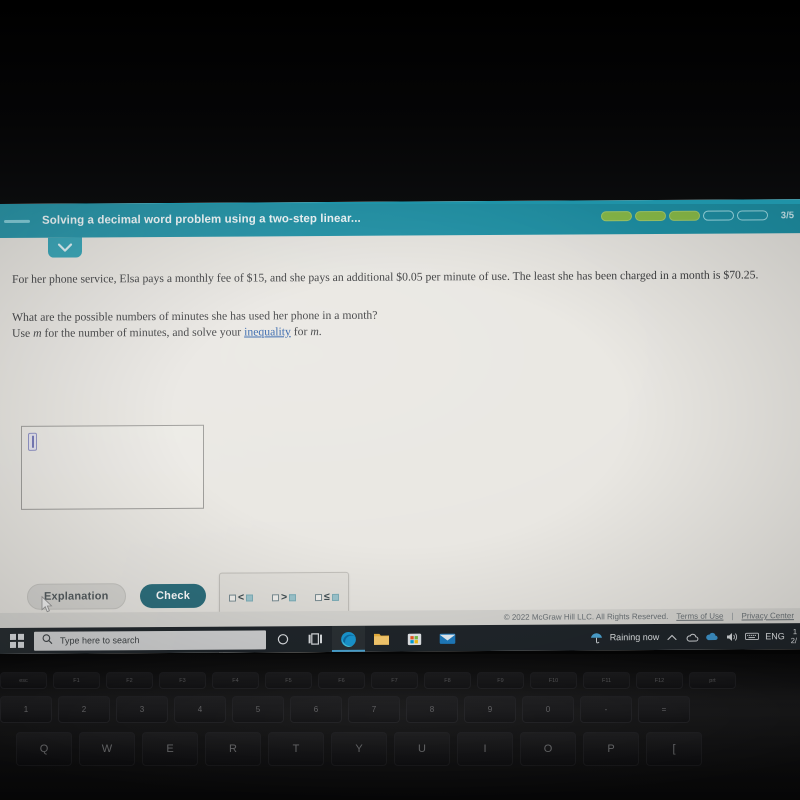  What do you see at coordinates (659, 680) in the screenshot?
I see `keyboard-key: F12` at bounding box center [659, 680].